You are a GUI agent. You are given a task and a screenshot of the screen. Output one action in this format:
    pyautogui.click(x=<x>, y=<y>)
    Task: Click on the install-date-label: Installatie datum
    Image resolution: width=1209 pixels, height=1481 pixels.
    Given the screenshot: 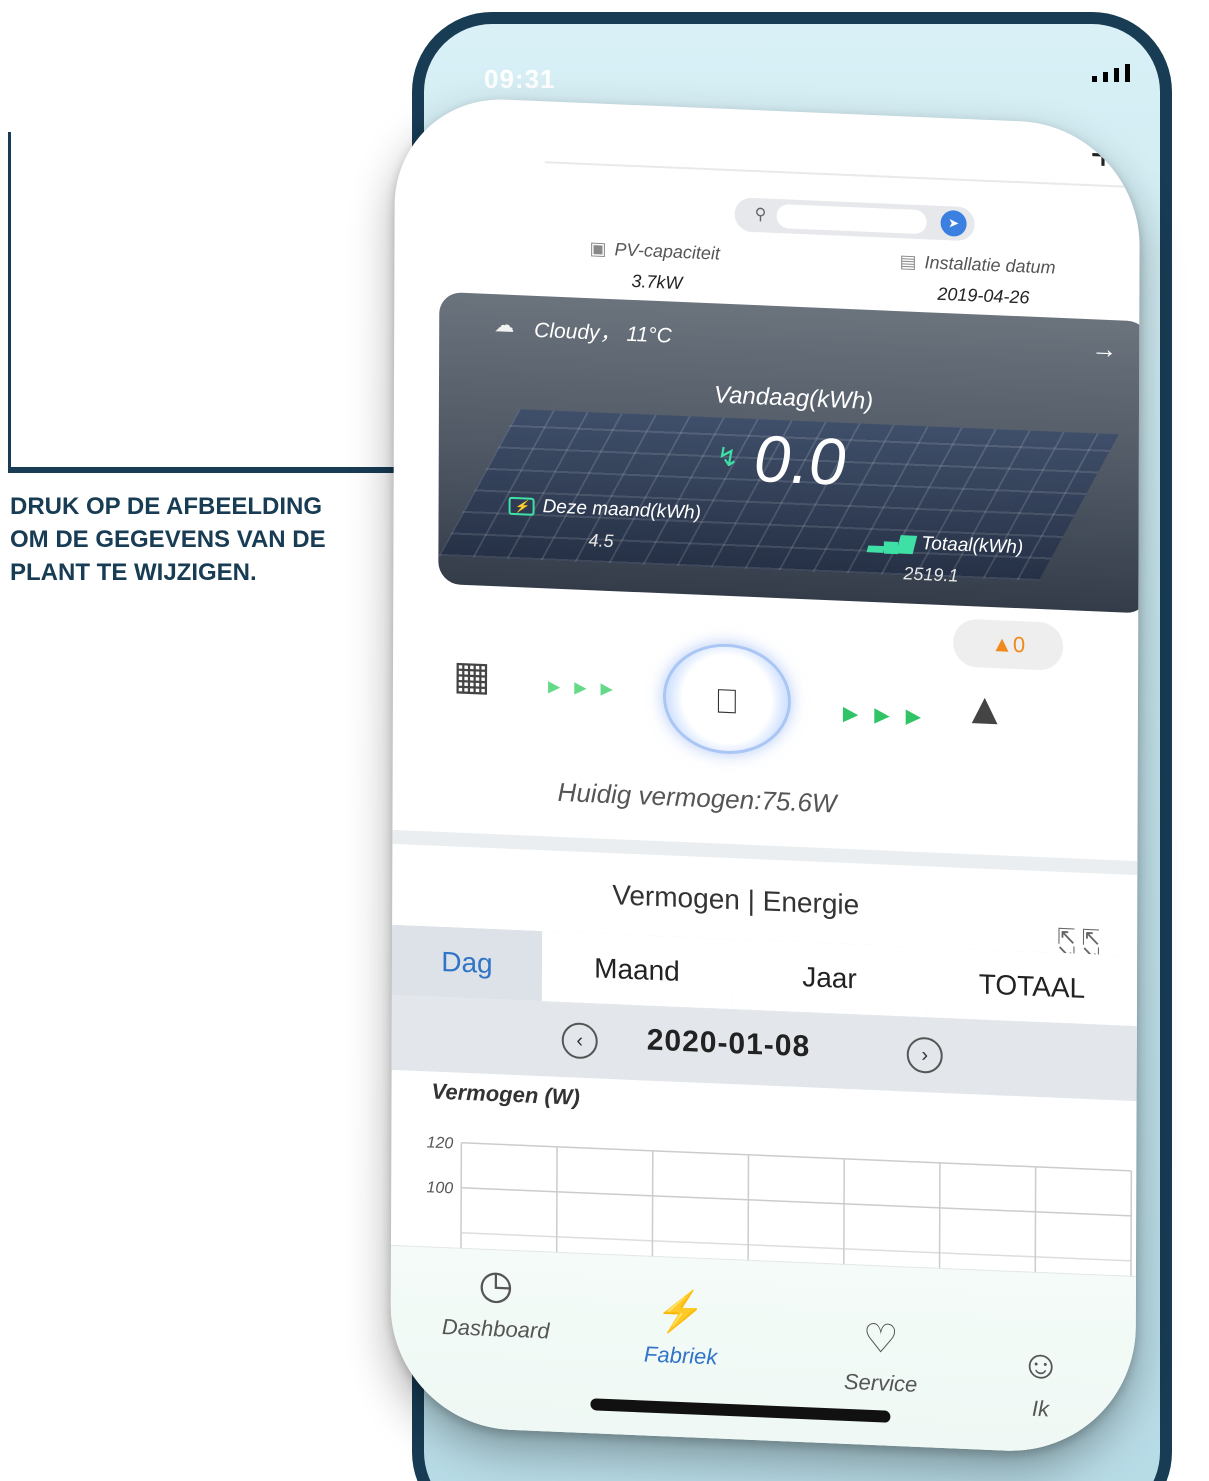 What is the action you would take?
    pyautogui.click(x=990, y=265)
    